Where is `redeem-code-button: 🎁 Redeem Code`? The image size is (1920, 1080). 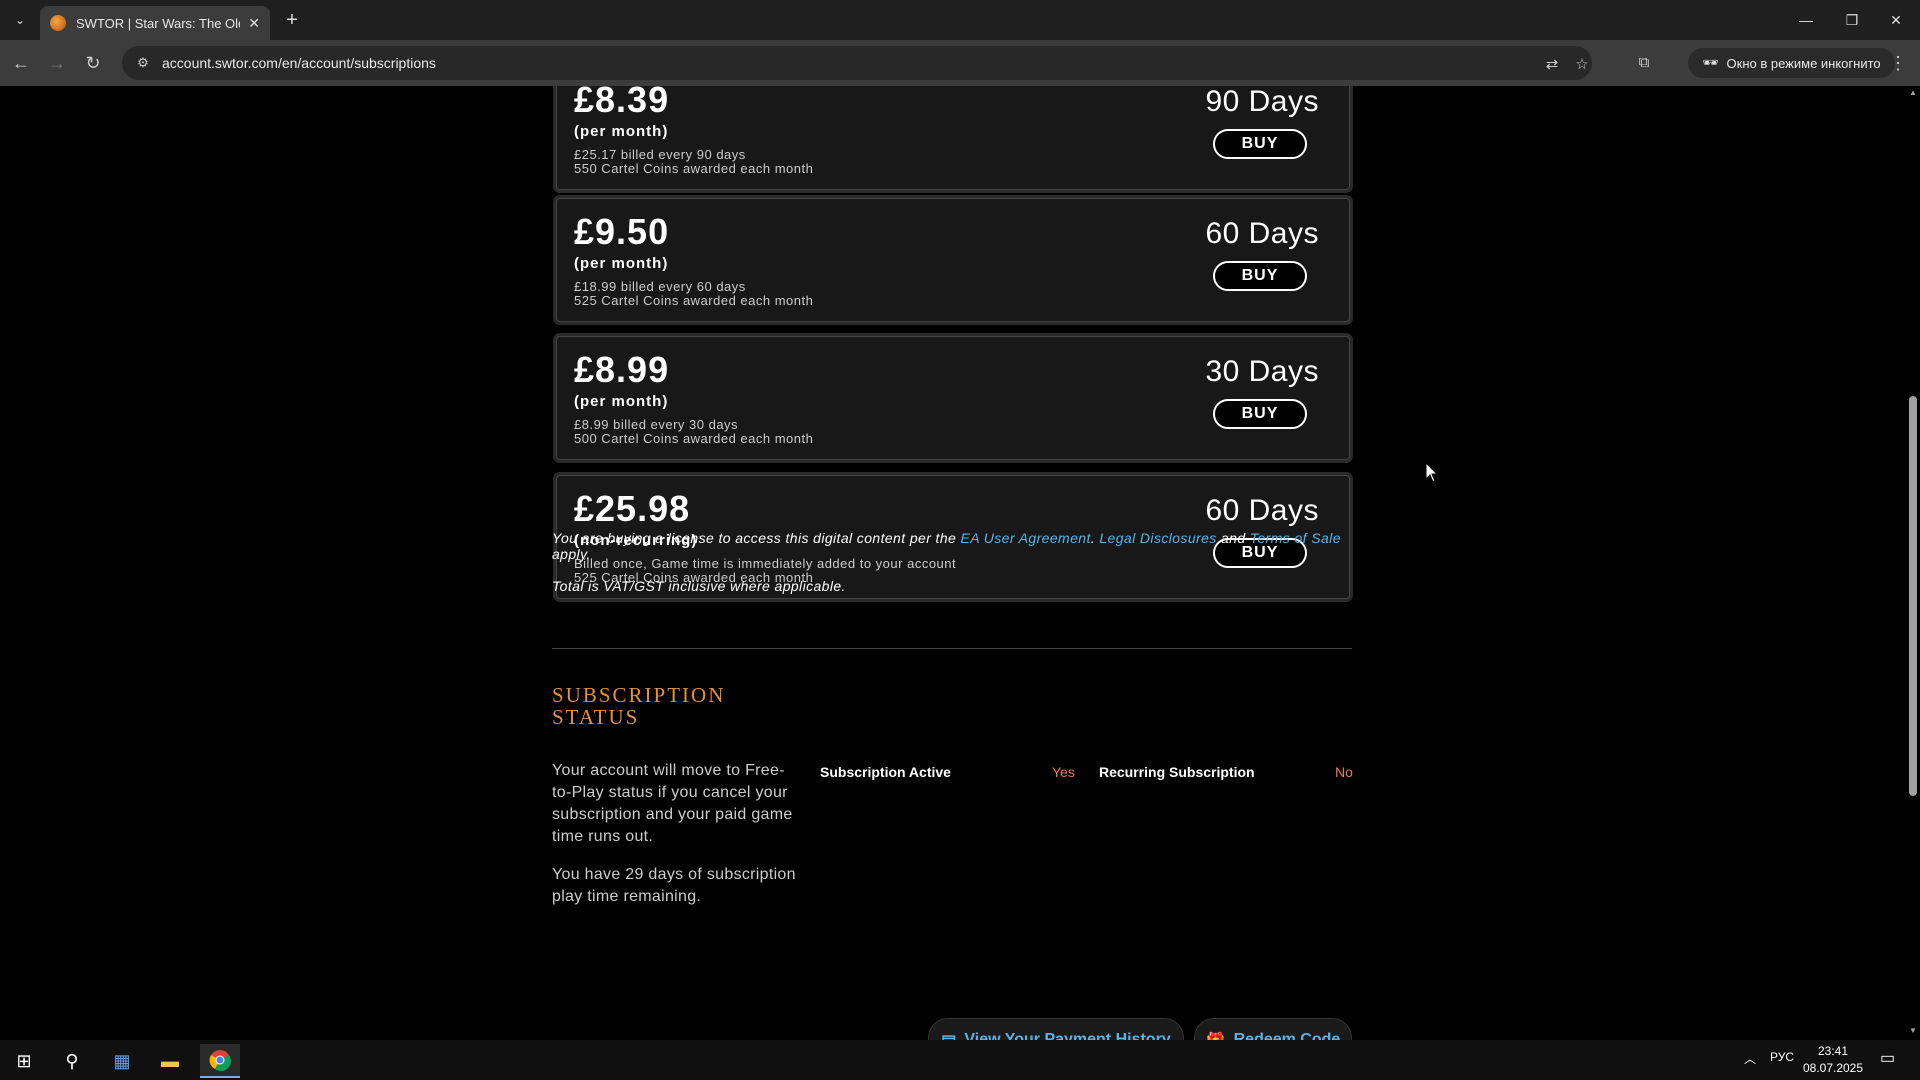
redeem-code-button: 🎁 Redeem Code is located at coordinates (1273, 1029).